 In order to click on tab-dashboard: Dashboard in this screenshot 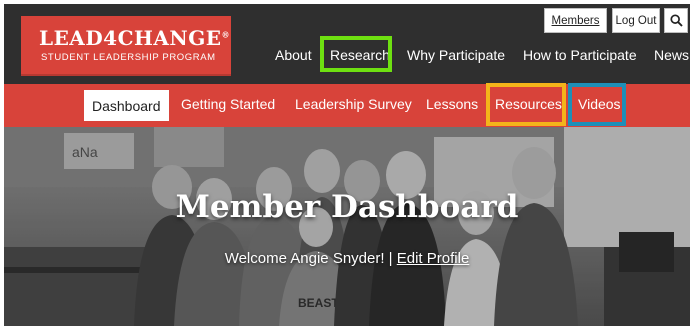, I will do `click(126, 105)`.